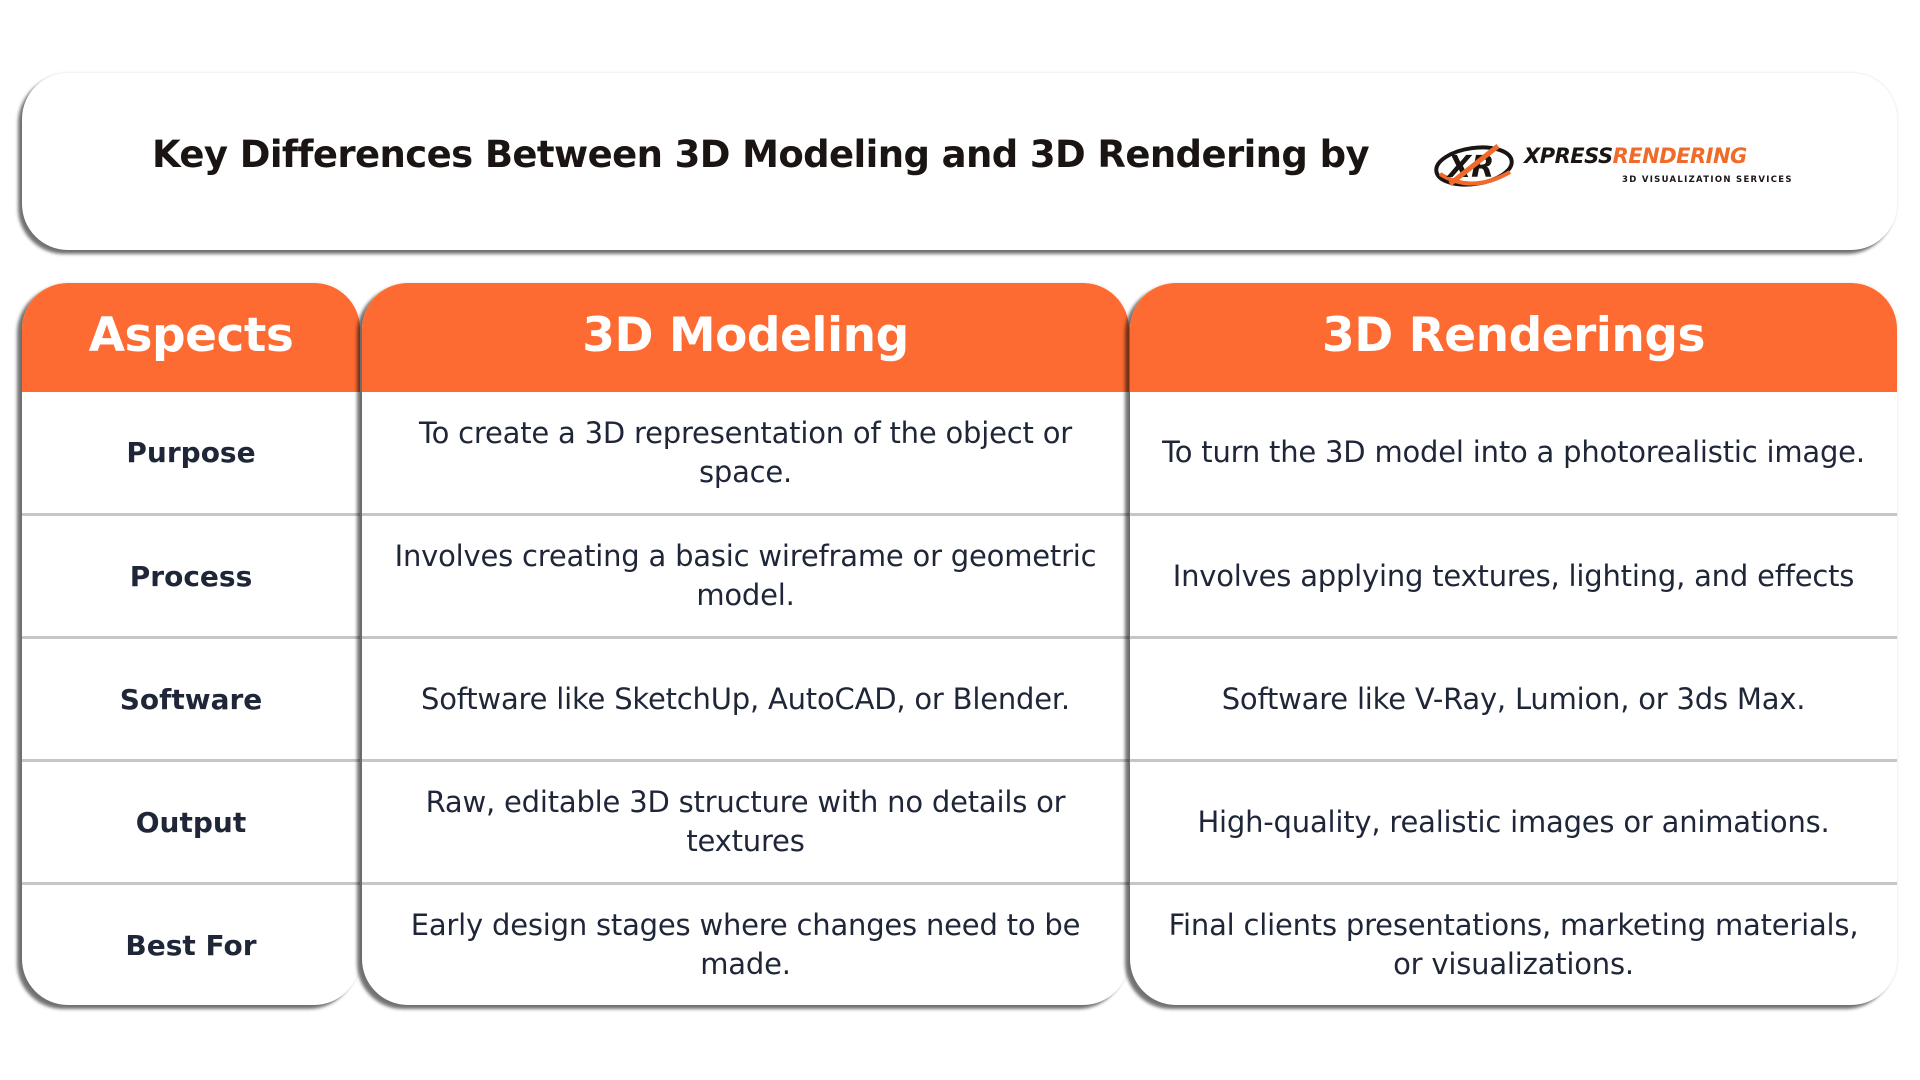 The height and width of the screenshot is (1080, 1920). I want to click on column-header-modeling: 3D Modeling, so click(745, 337).